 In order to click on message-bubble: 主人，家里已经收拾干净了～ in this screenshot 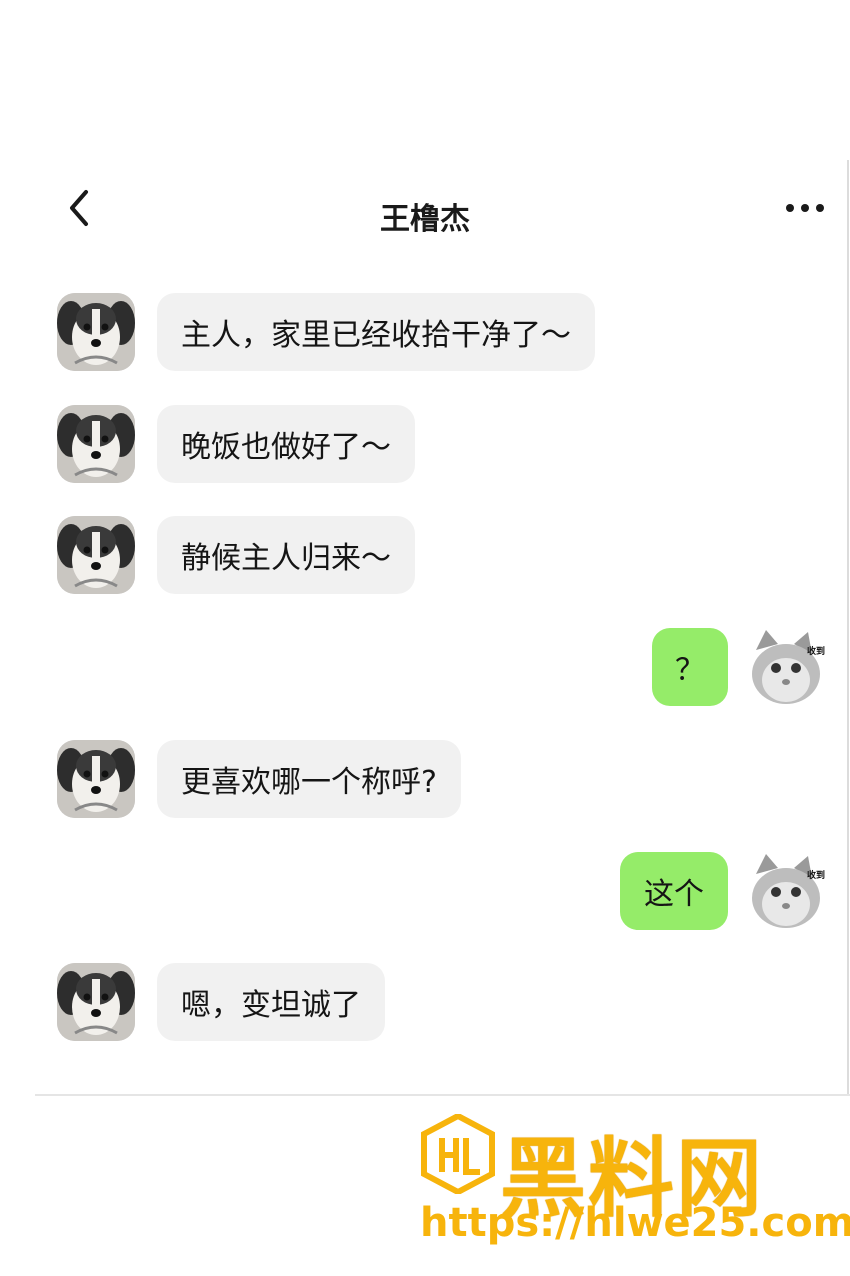, I will do `click(376, 332)`.